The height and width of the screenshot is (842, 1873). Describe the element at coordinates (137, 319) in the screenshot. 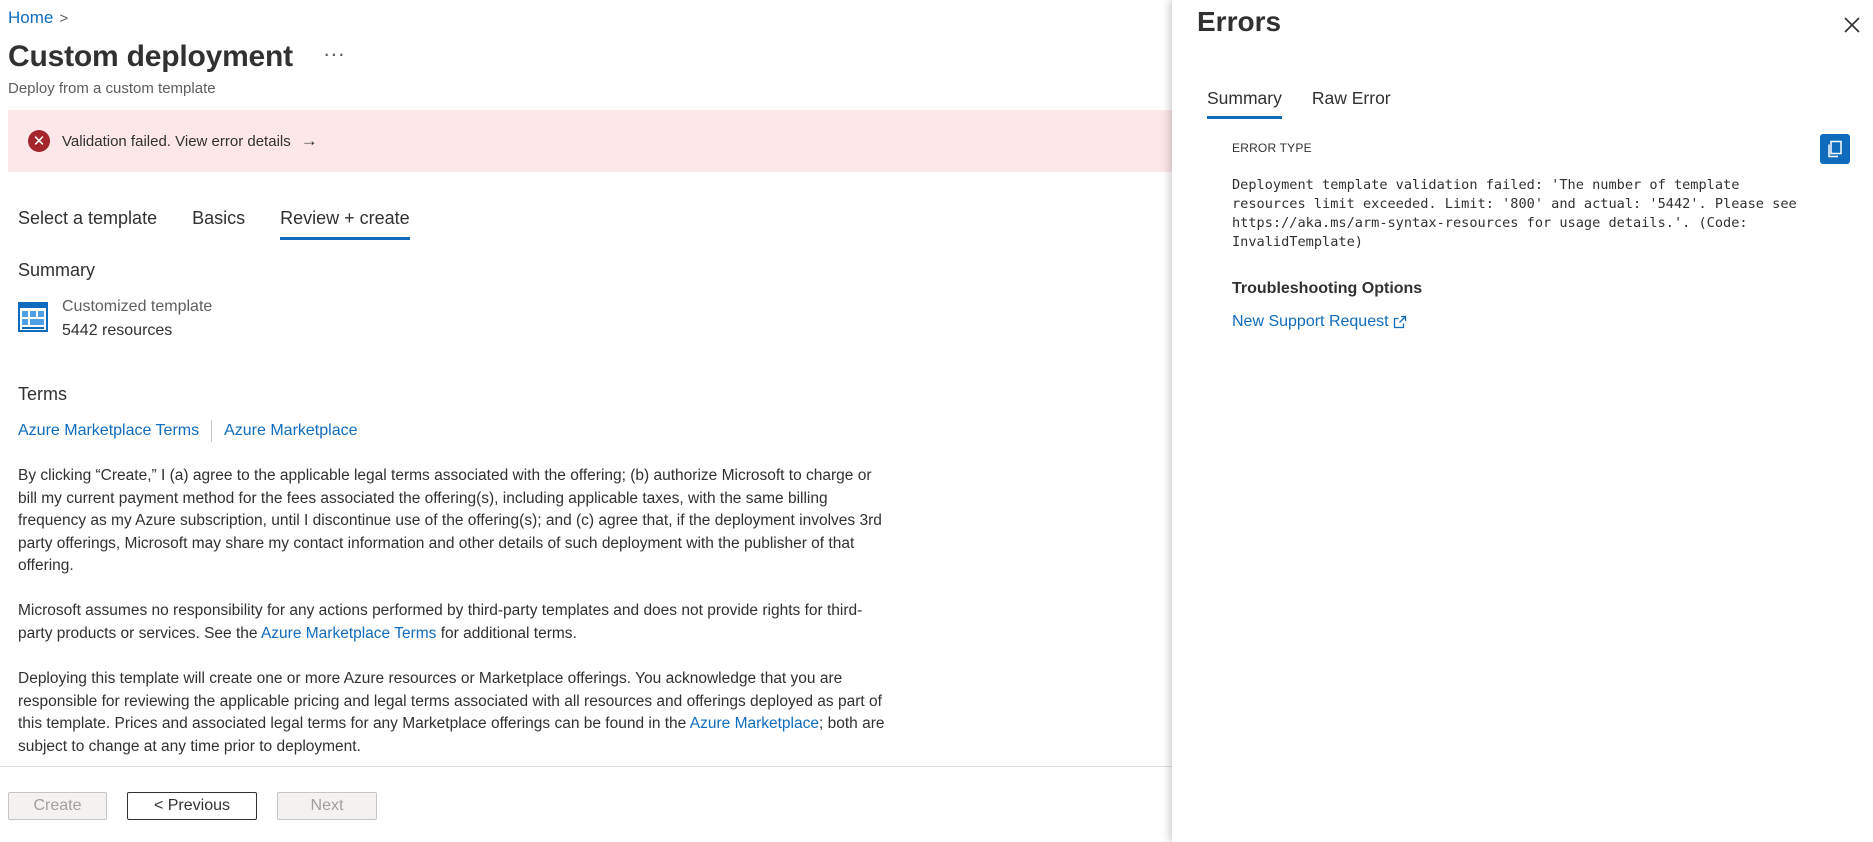

I see `template-info: Customized template 5442 resources` at that location.